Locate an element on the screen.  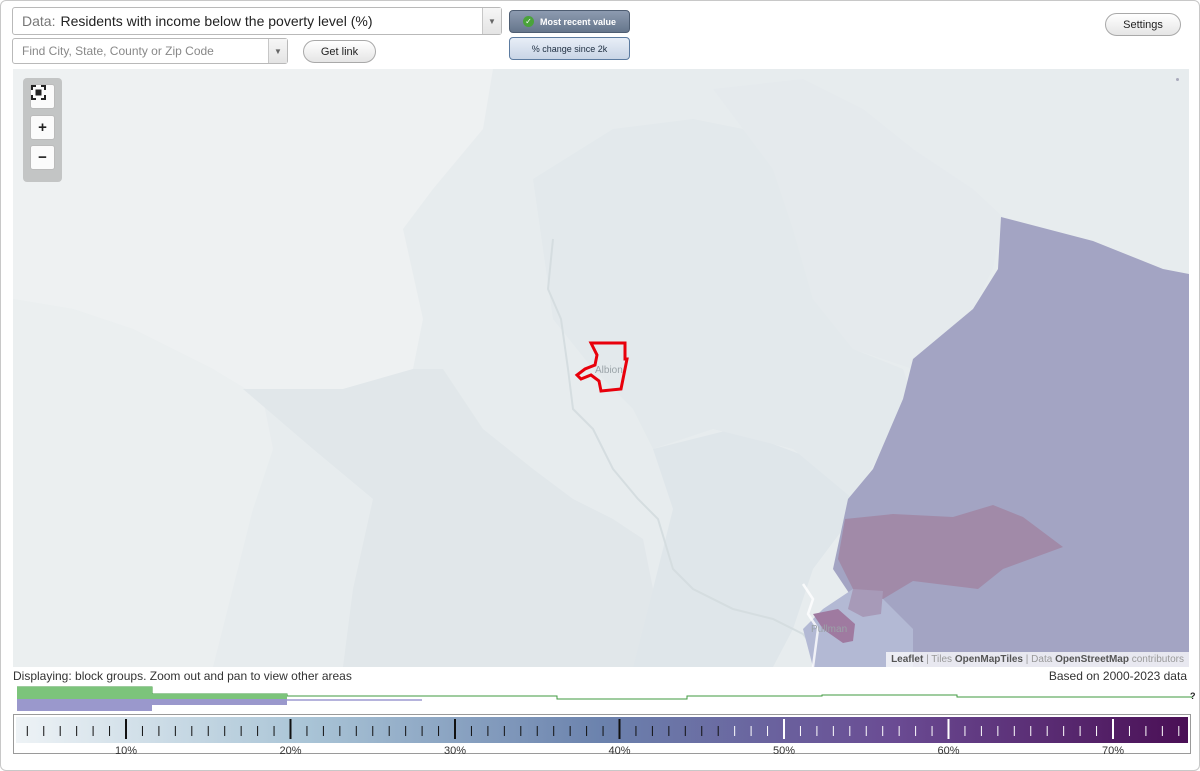
data-select-prefix: Data: is located at coordinates (39, 21).